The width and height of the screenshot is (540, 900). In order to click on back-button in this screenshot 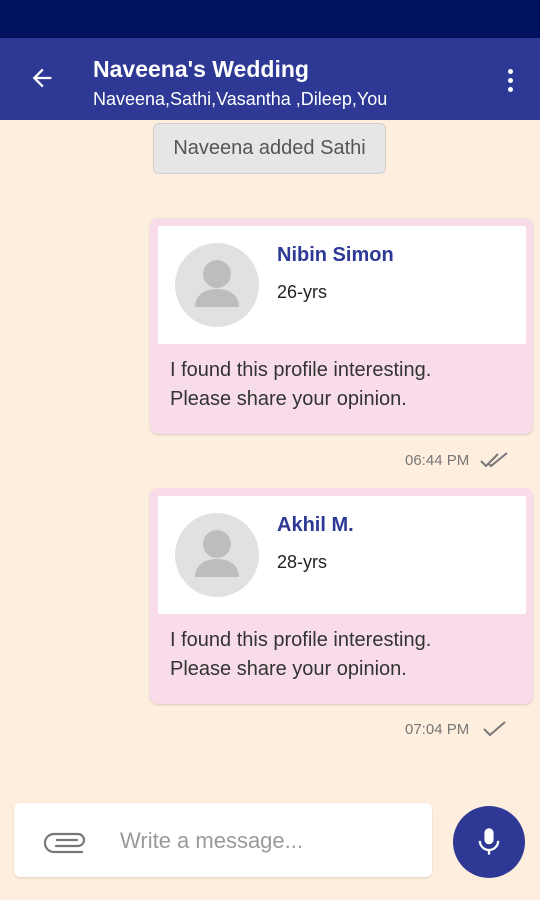, I will do `click(42, 78)`.